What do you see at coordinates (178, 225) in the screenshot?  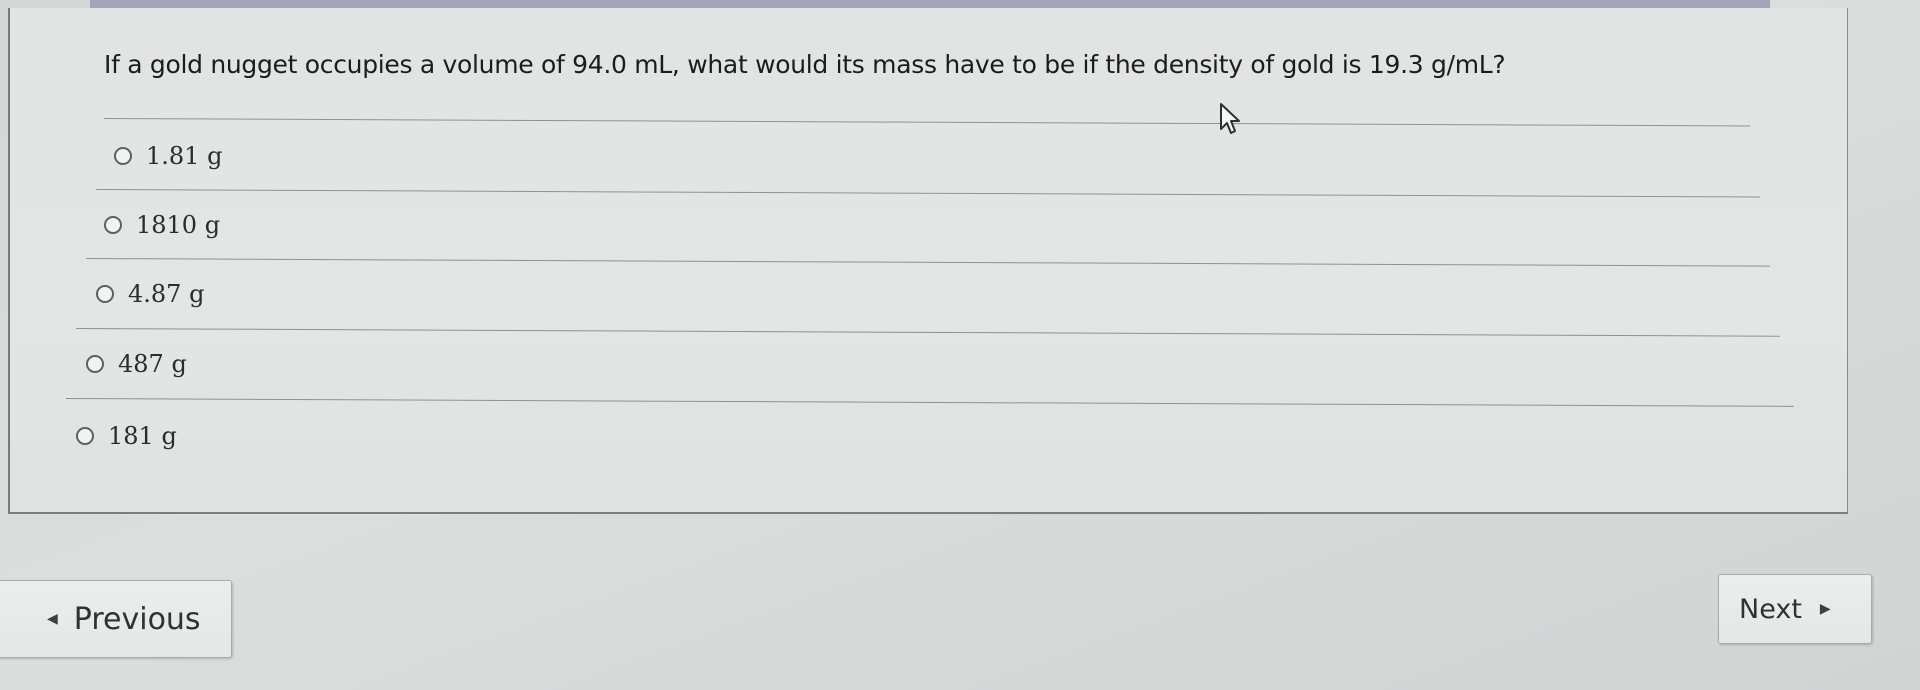 I see `answer-option-label: 1810 g` at bounding box center [178, 225].